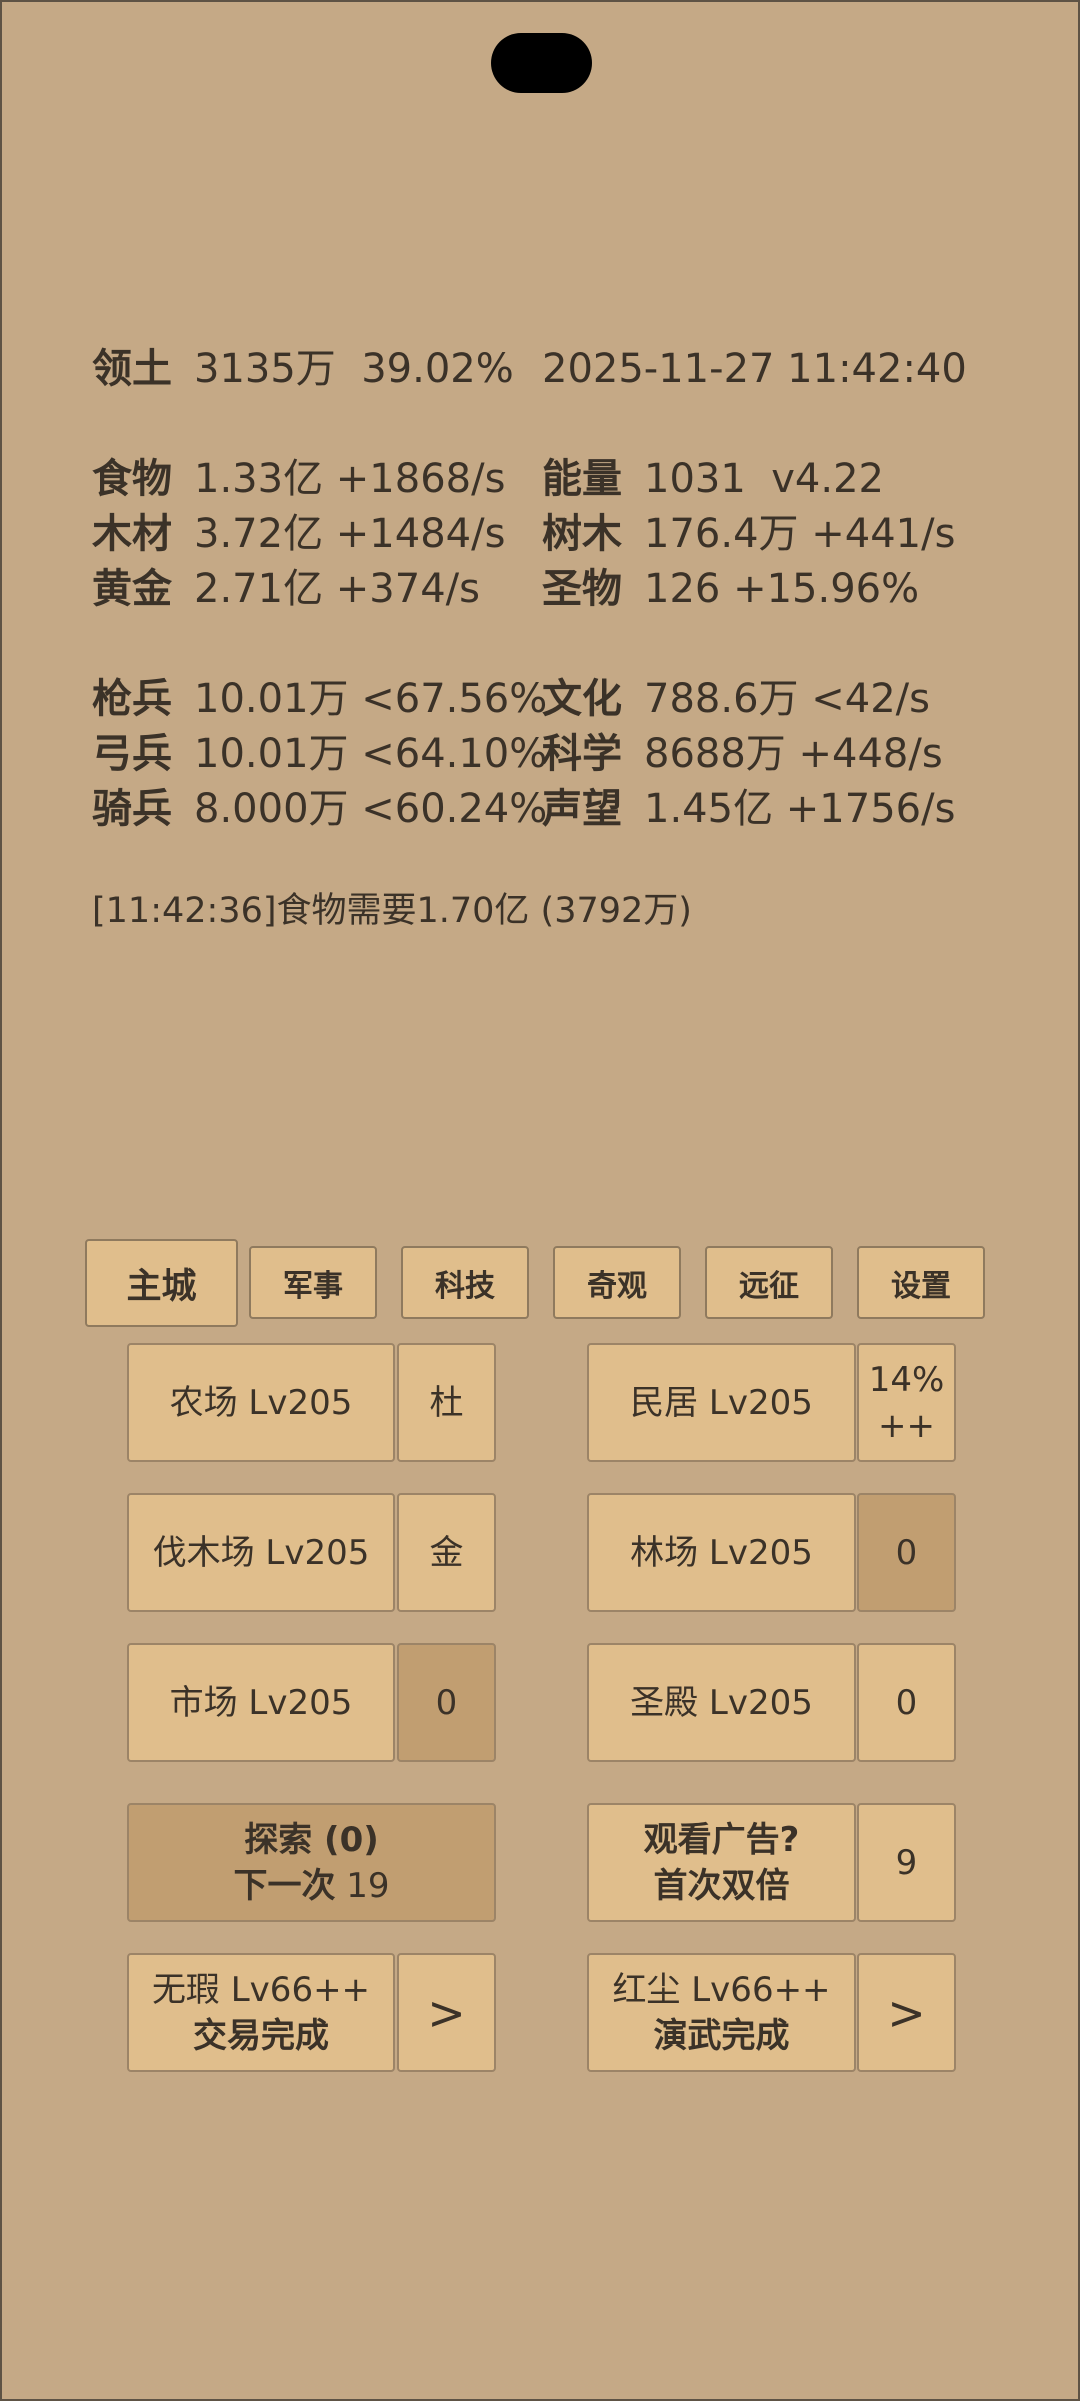 This screenshot has width=1080, height=2401. I want to click on territory-value: 3135万 39.02%, so click(354, 369).